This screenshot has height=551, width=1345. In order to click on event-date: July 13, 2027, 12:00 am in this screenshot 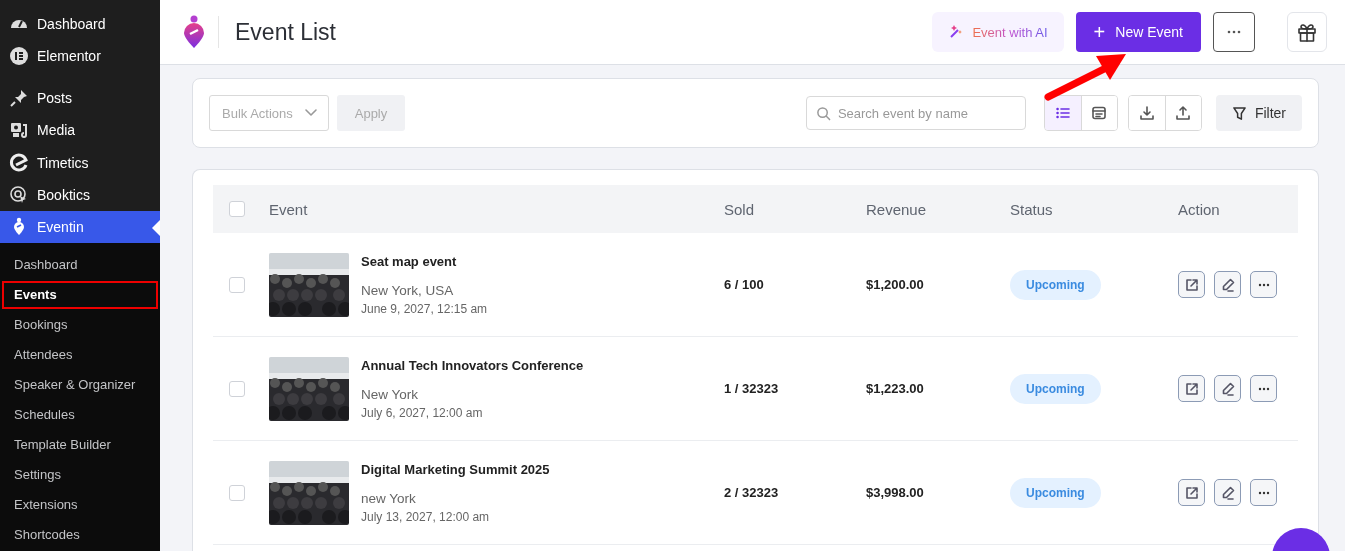, I will do `click(426, 516)`.